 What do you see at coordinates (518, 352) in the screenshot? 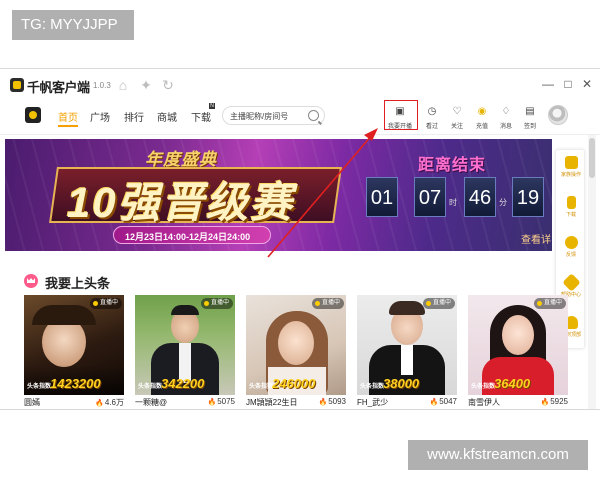
I see `streamer-card: 直播中 头条指数 36400 南雪伊人 5925` at bounding box center [518, 352].